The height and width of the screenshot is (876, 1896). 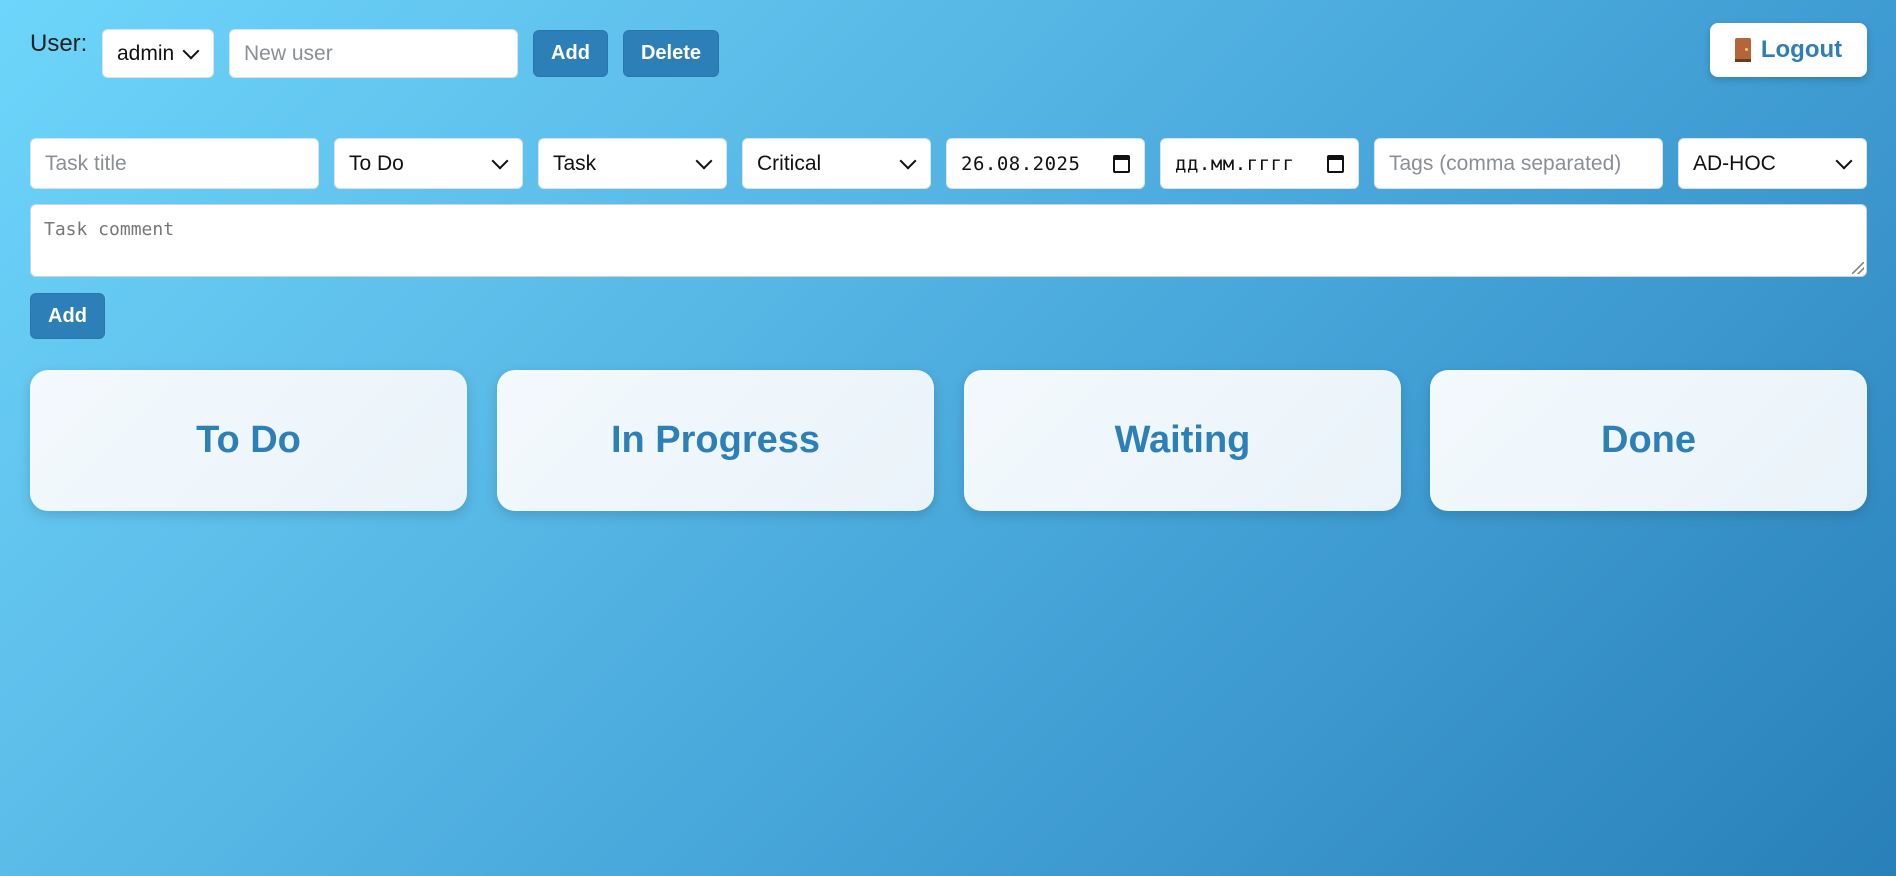 What do you see at coordinates (146, 53) in the screenshot?
I see `user-select-value: admin` at bounding box center [146, 53].